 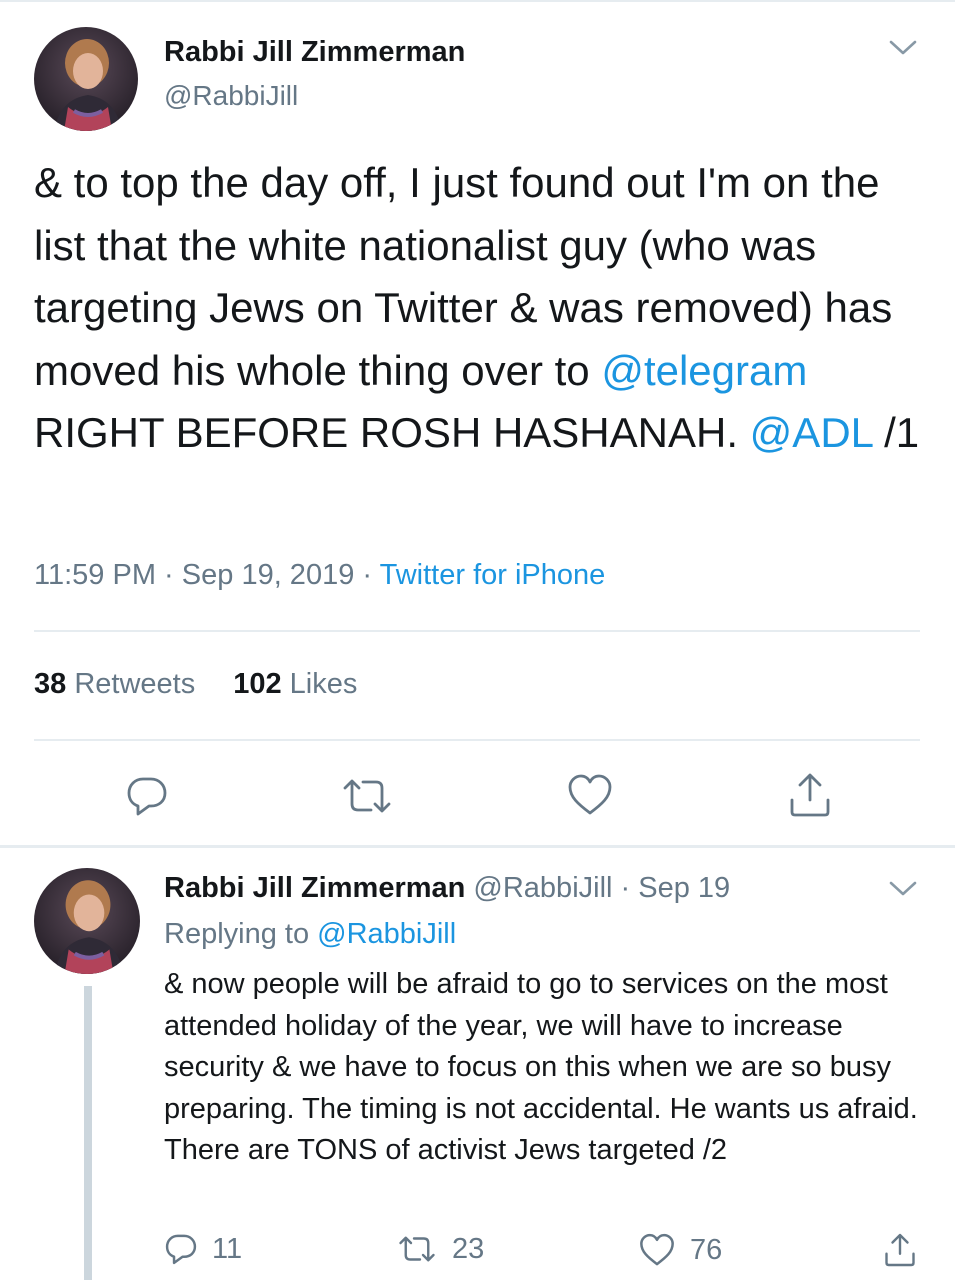 What do you see at coordinates (704, 370) in the screenshot?
I see `mention-link: @telegram` at bounding box center [704, 370].